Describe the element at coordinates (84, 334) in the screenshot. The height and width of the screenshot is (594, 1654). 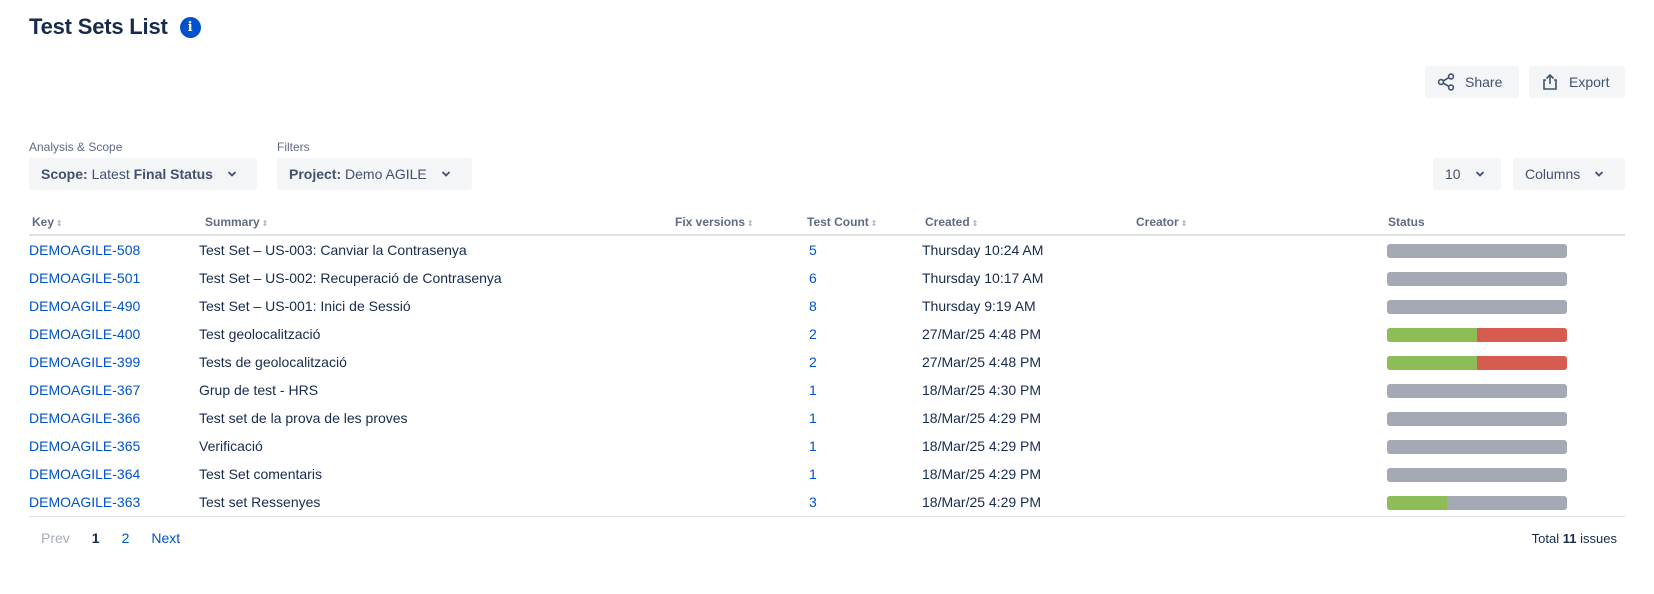
I see `cell-key: DEMOAGILE-400` at that location.